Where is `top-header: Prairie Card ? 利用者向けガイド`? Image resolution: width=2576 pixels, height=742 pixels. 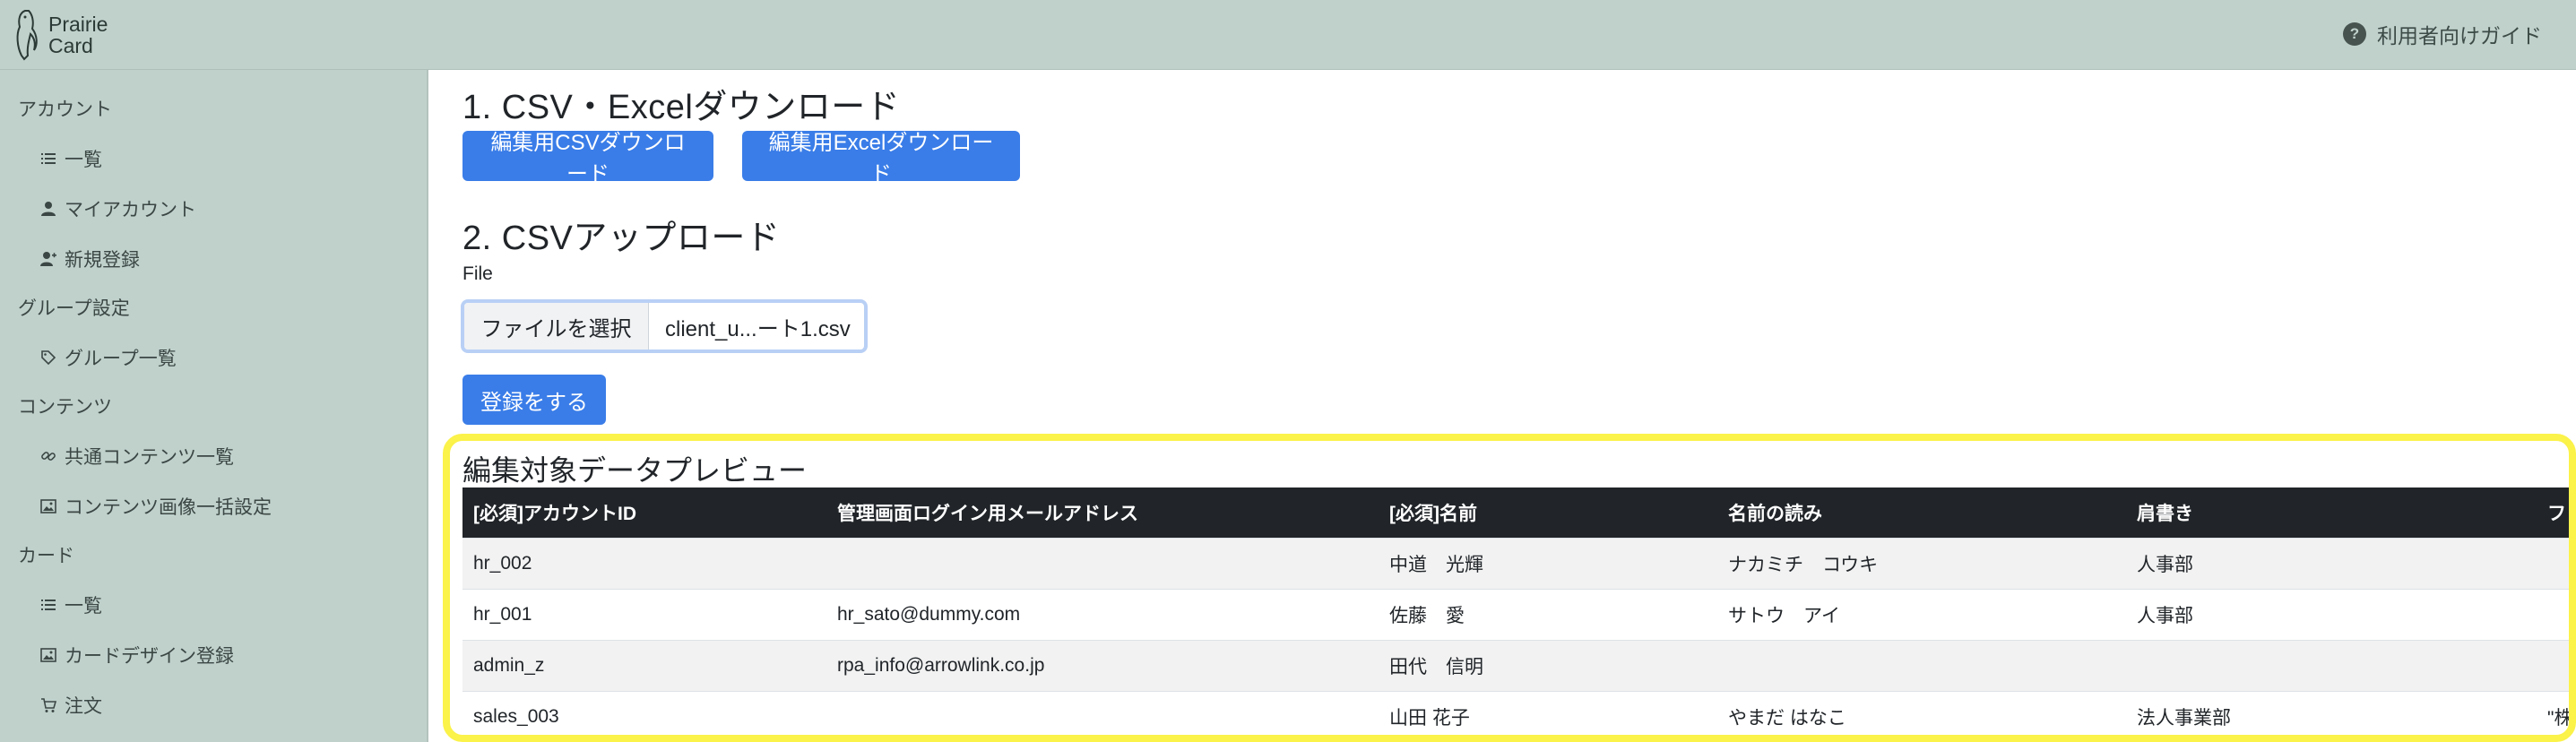
top-header: Prairie Card ? 利用者向けガイド is located at coordinates (1288, 35).